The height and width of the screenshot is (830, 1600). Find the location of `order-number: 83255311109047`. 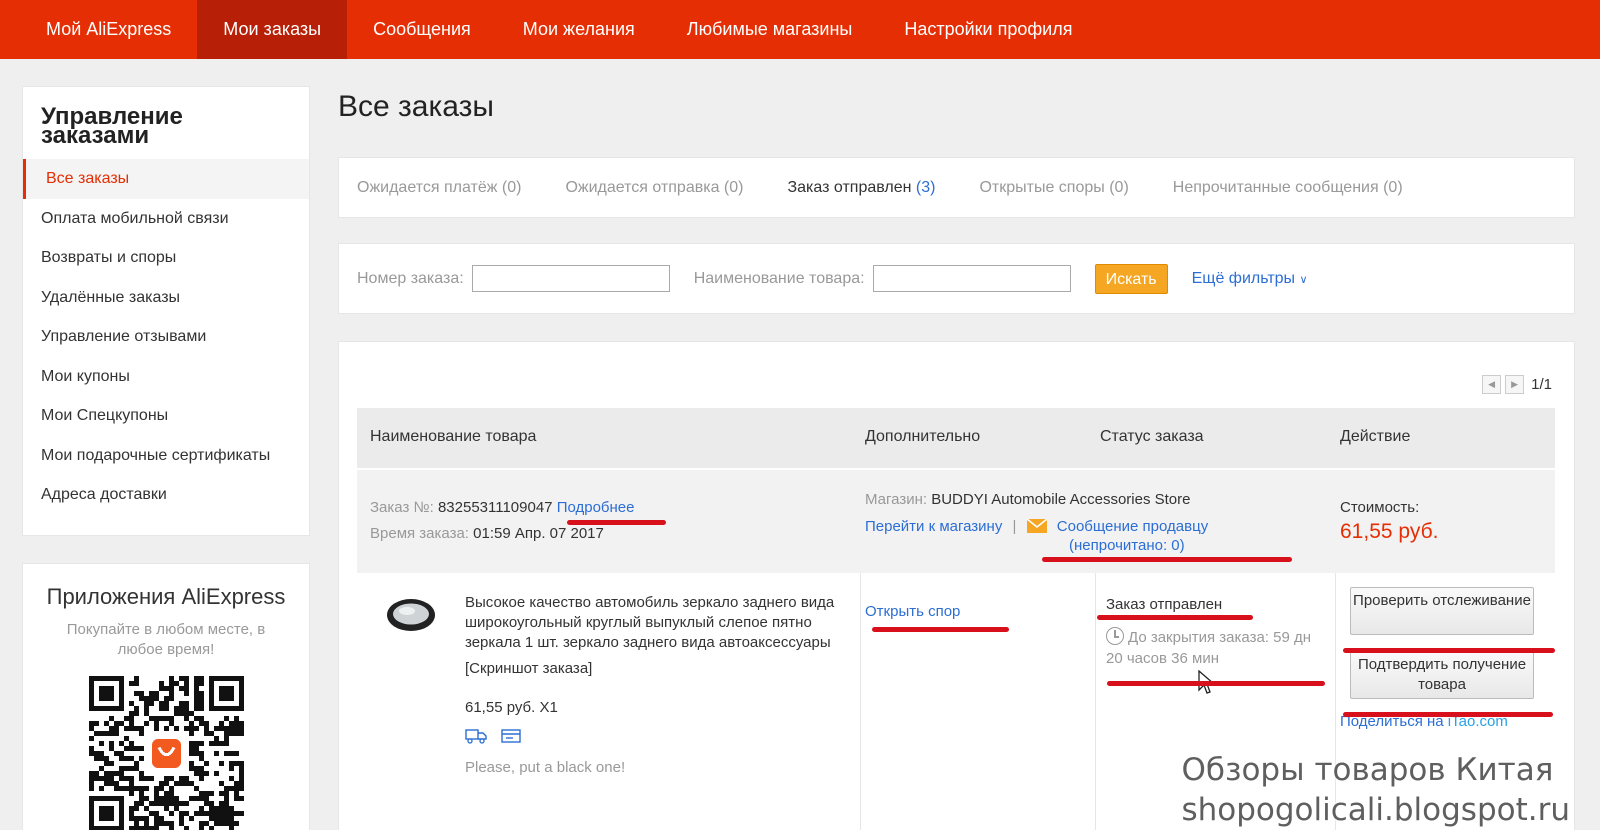

order-number: 83255311109047 is located at coordinates (495, 507).